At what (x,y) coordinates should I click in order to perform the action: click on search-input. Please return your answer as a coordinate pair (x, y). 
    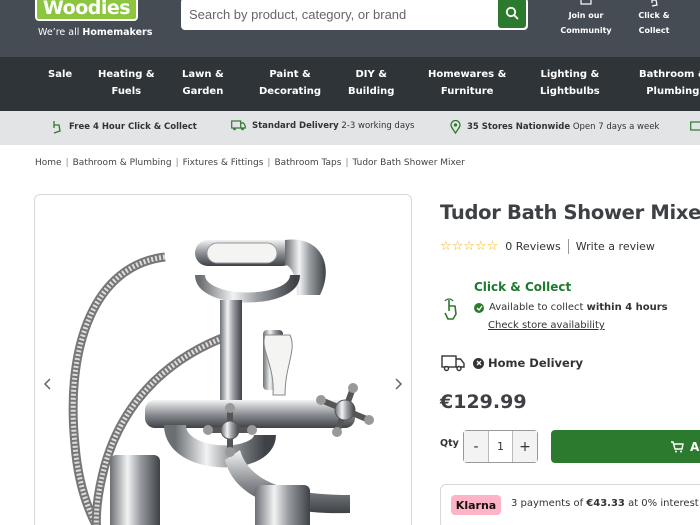
    Looking at the image, I should click on (338, 15).